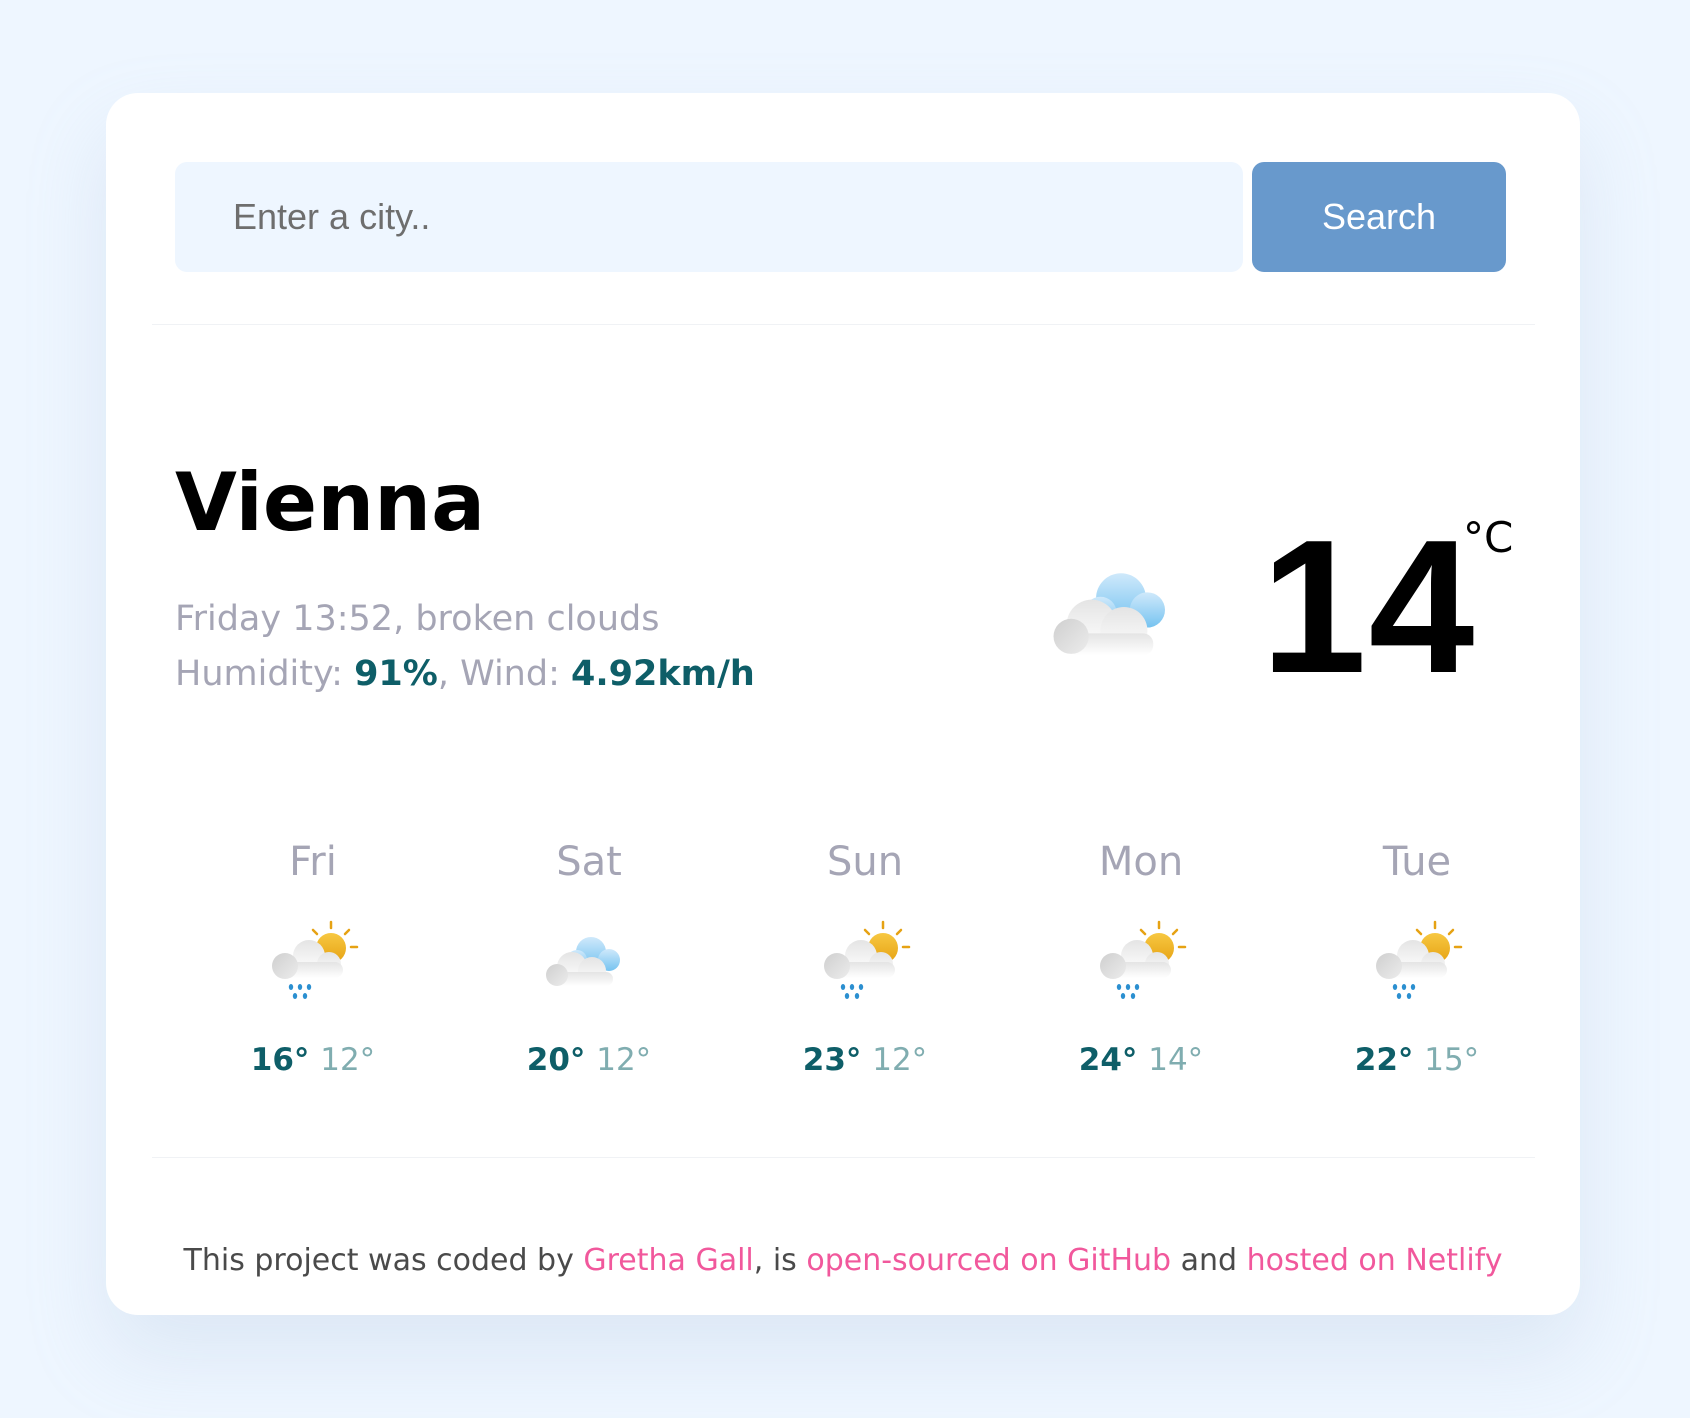  What do you see at coordinates (1379, 217) in the screenshot?
I see `search-button: Search` at bounding box center [1379, 217].